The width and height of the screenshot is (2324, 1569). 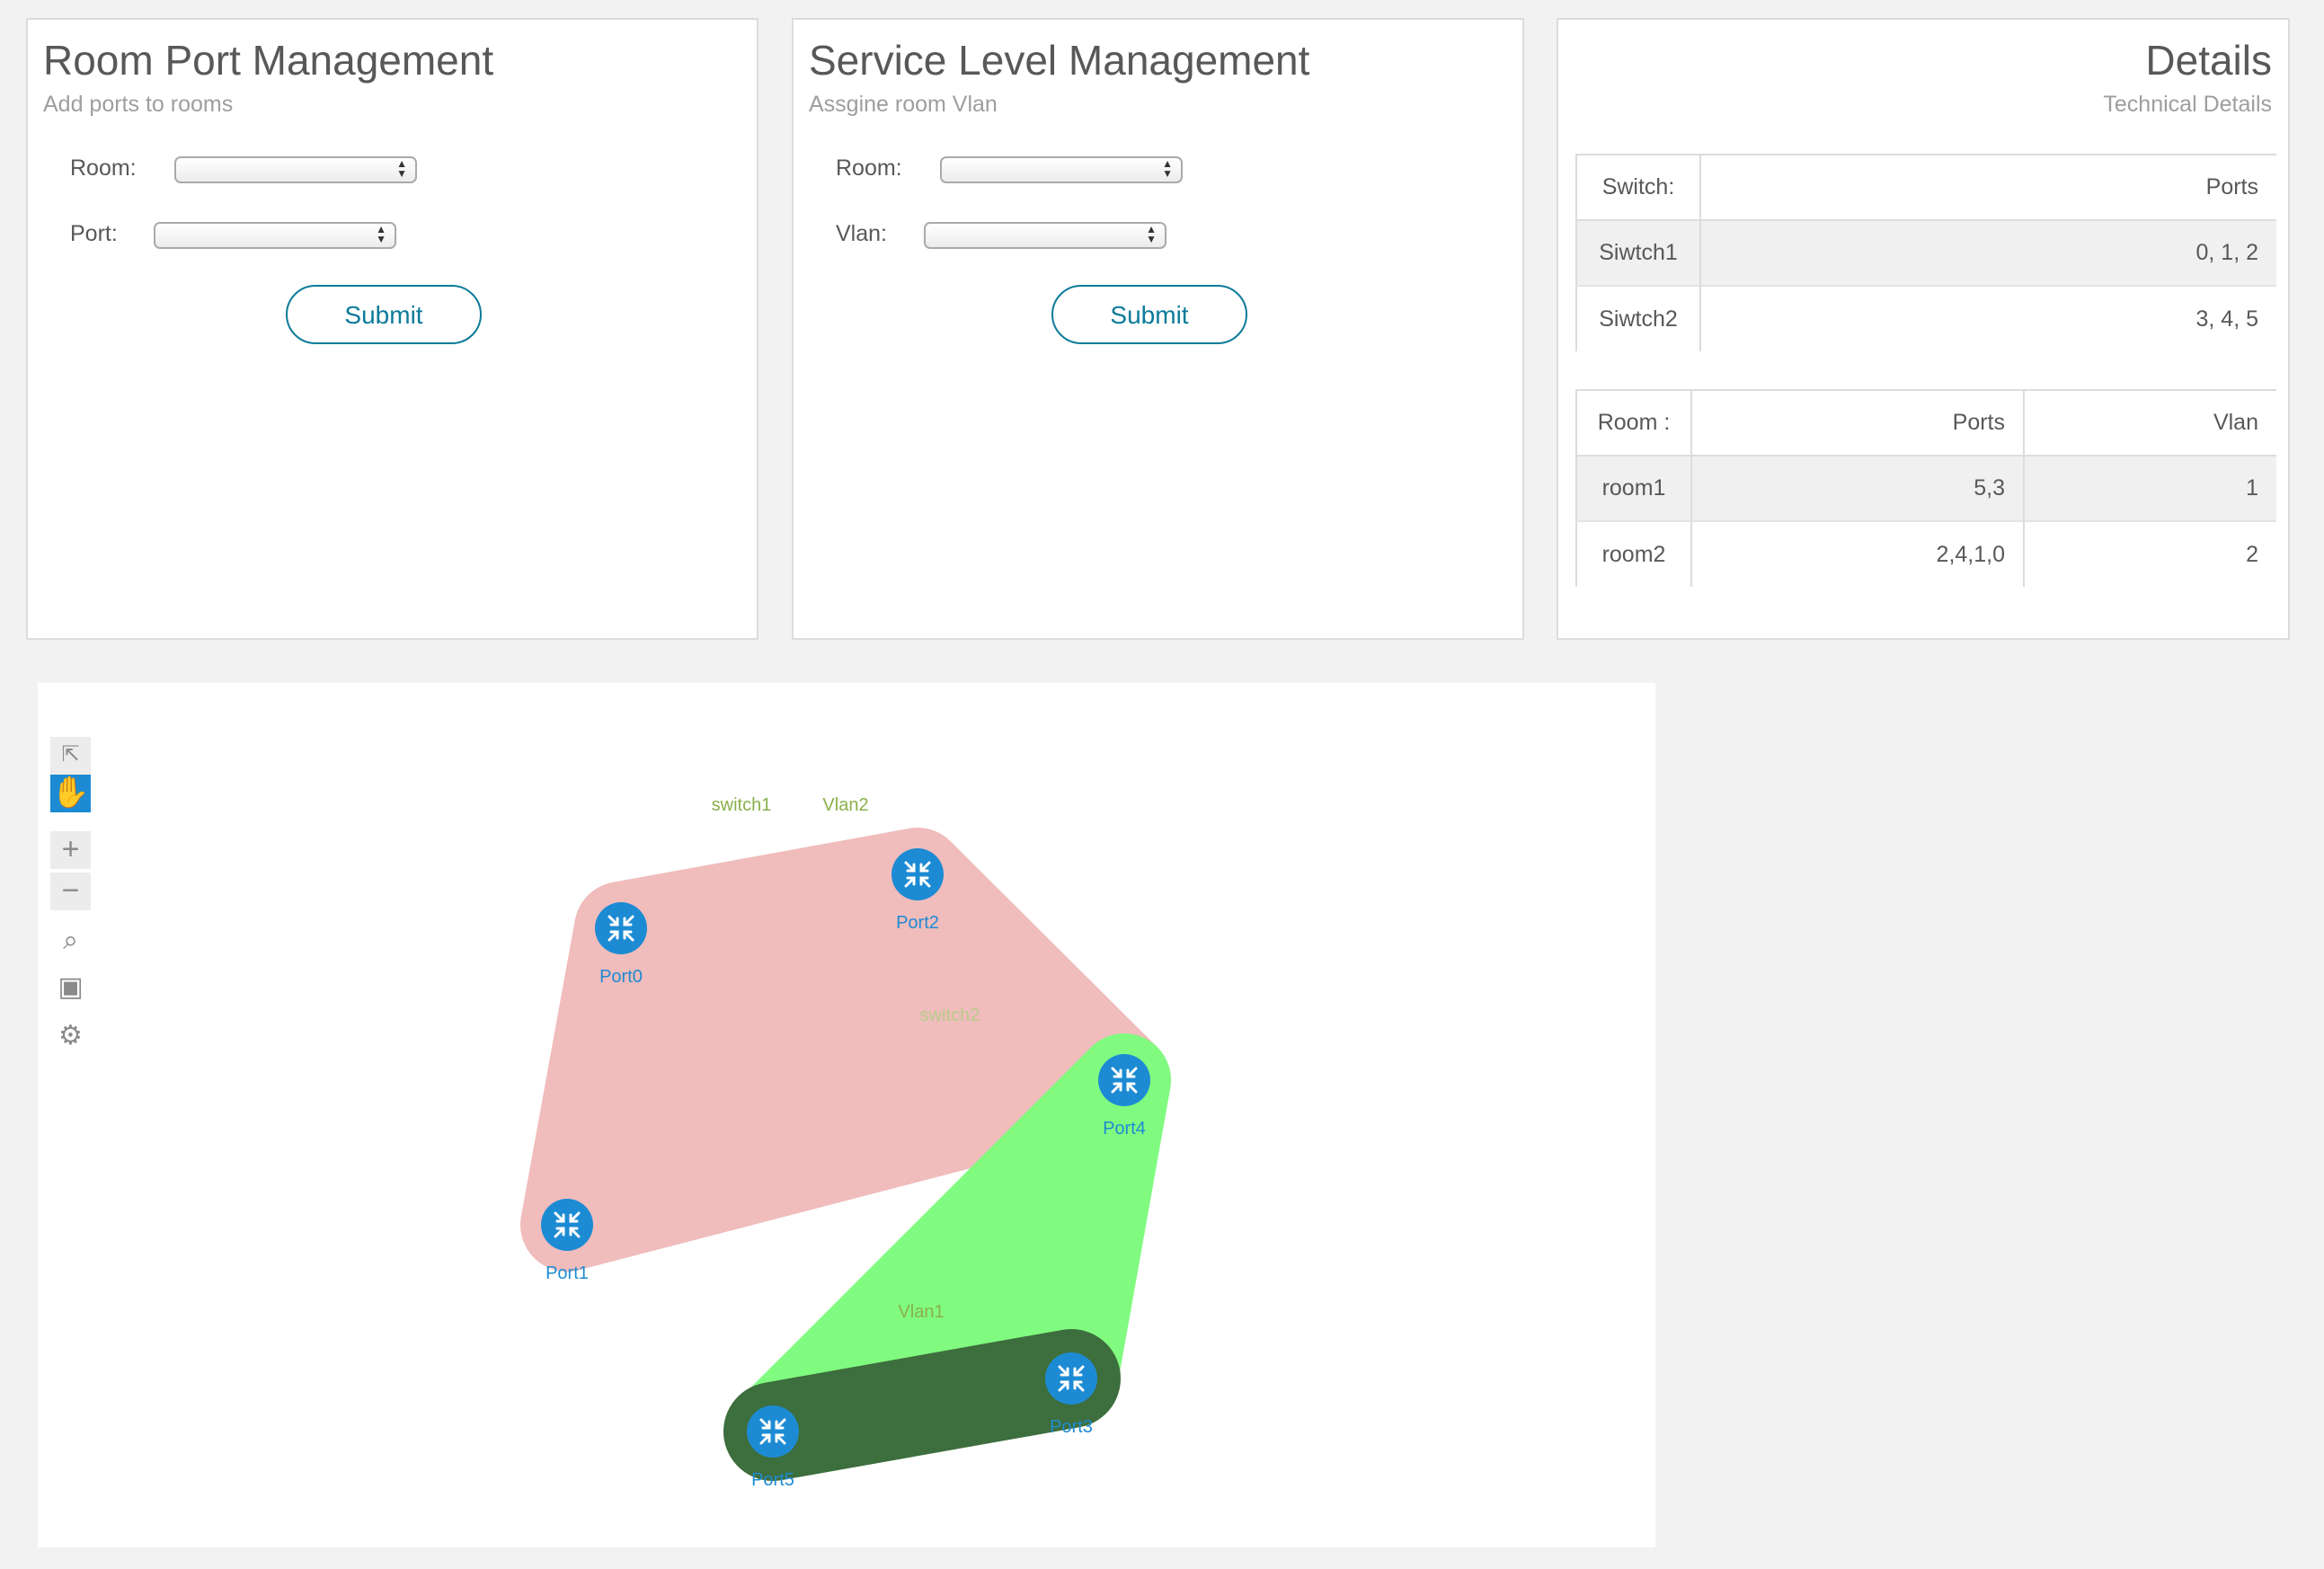 I want to click on table-row: room1 5,3 1, so click(x=1926, y=489).